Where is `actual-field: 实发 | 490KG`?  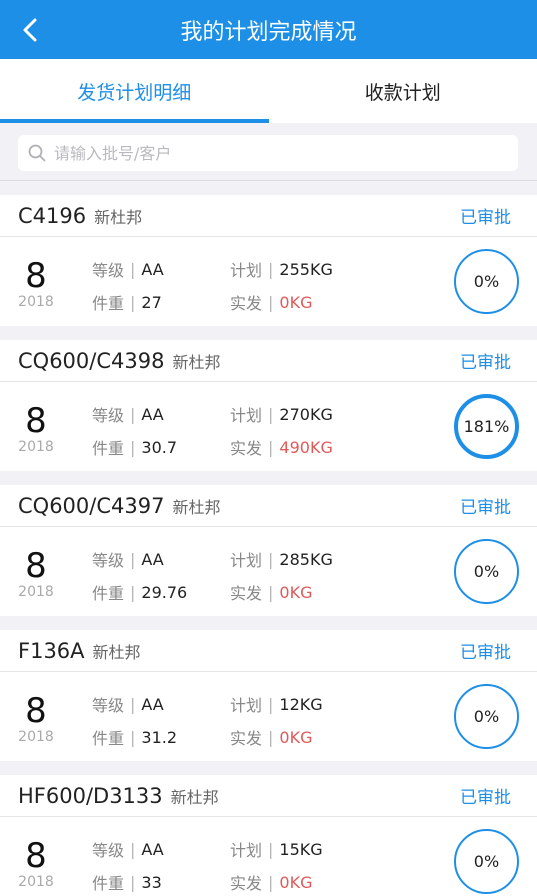 actual-field: 实发 | 490KG is located at coordinates (281, 447).